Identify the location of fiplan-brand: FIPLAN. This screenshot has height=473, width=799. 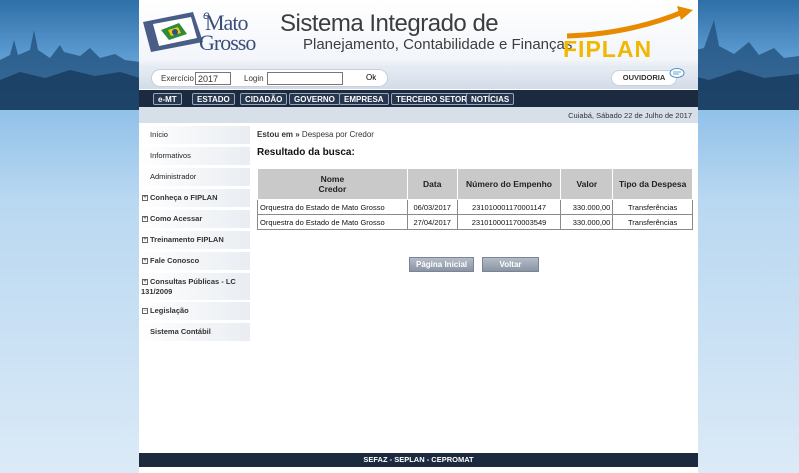
(608, 49).